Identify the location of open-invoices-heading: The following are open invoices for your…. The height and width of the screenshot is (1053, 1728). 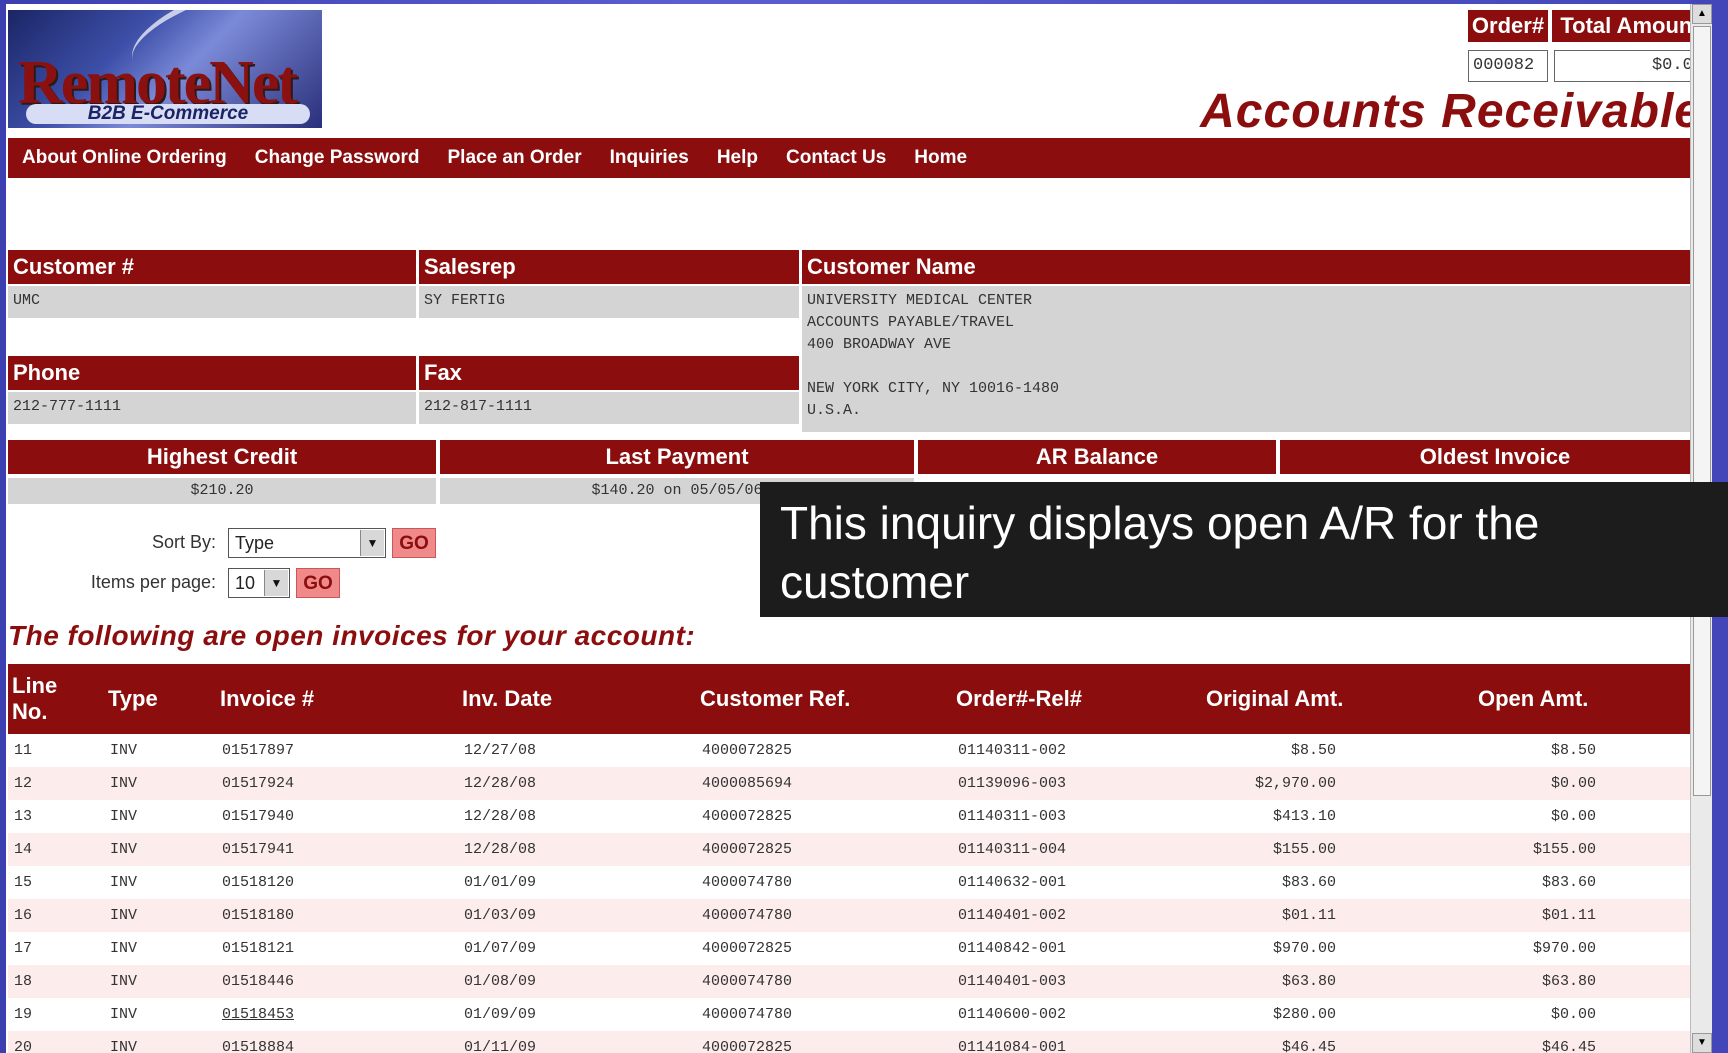
(352, 635).